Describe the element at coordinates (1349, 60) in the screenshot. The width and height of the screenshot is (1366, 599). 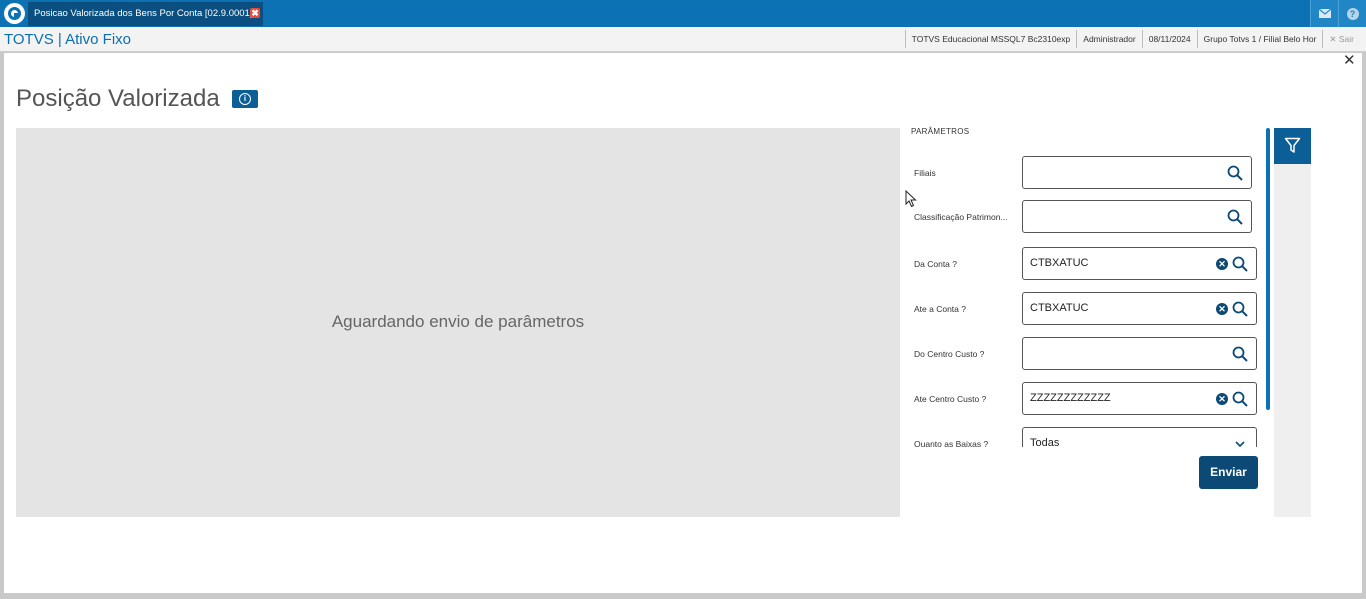
I see `close-panel-icon: ✕` at that location.